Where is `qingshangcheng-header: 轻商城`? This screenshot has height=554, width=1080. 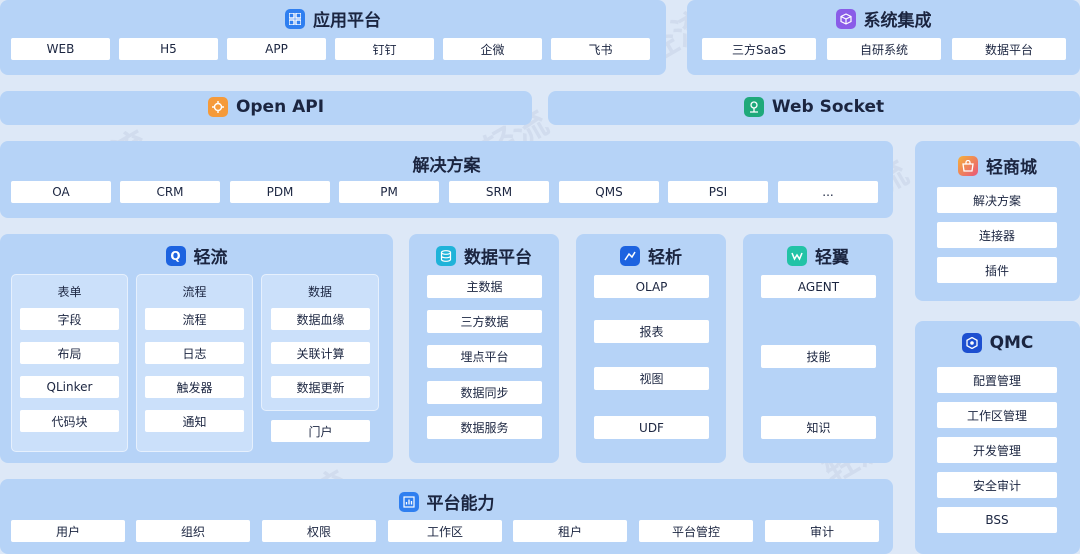 qingshangcheng-header: 轻商城 is located at coordinates (997, 165).